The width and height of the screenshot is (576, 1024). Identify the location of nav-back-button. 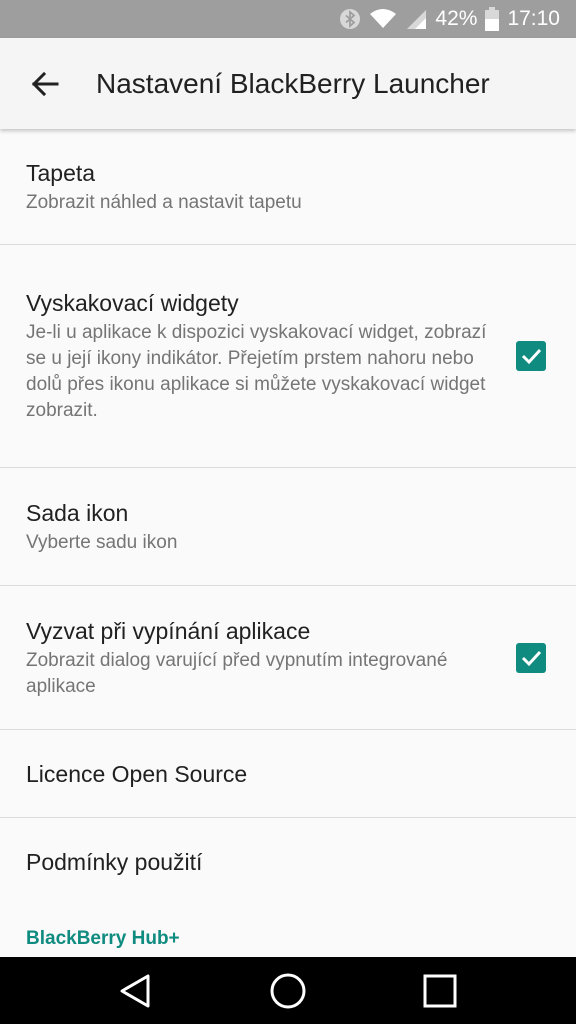
(136, 991).